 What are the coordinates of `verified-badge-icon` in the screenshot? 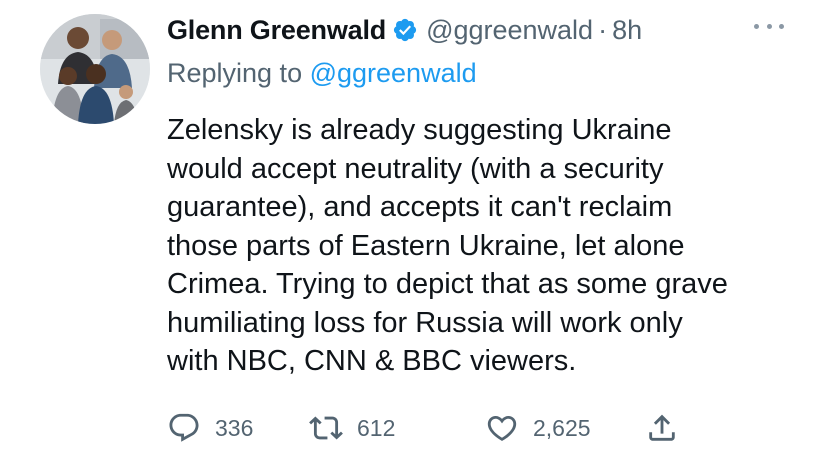 It's located at (405, 30).